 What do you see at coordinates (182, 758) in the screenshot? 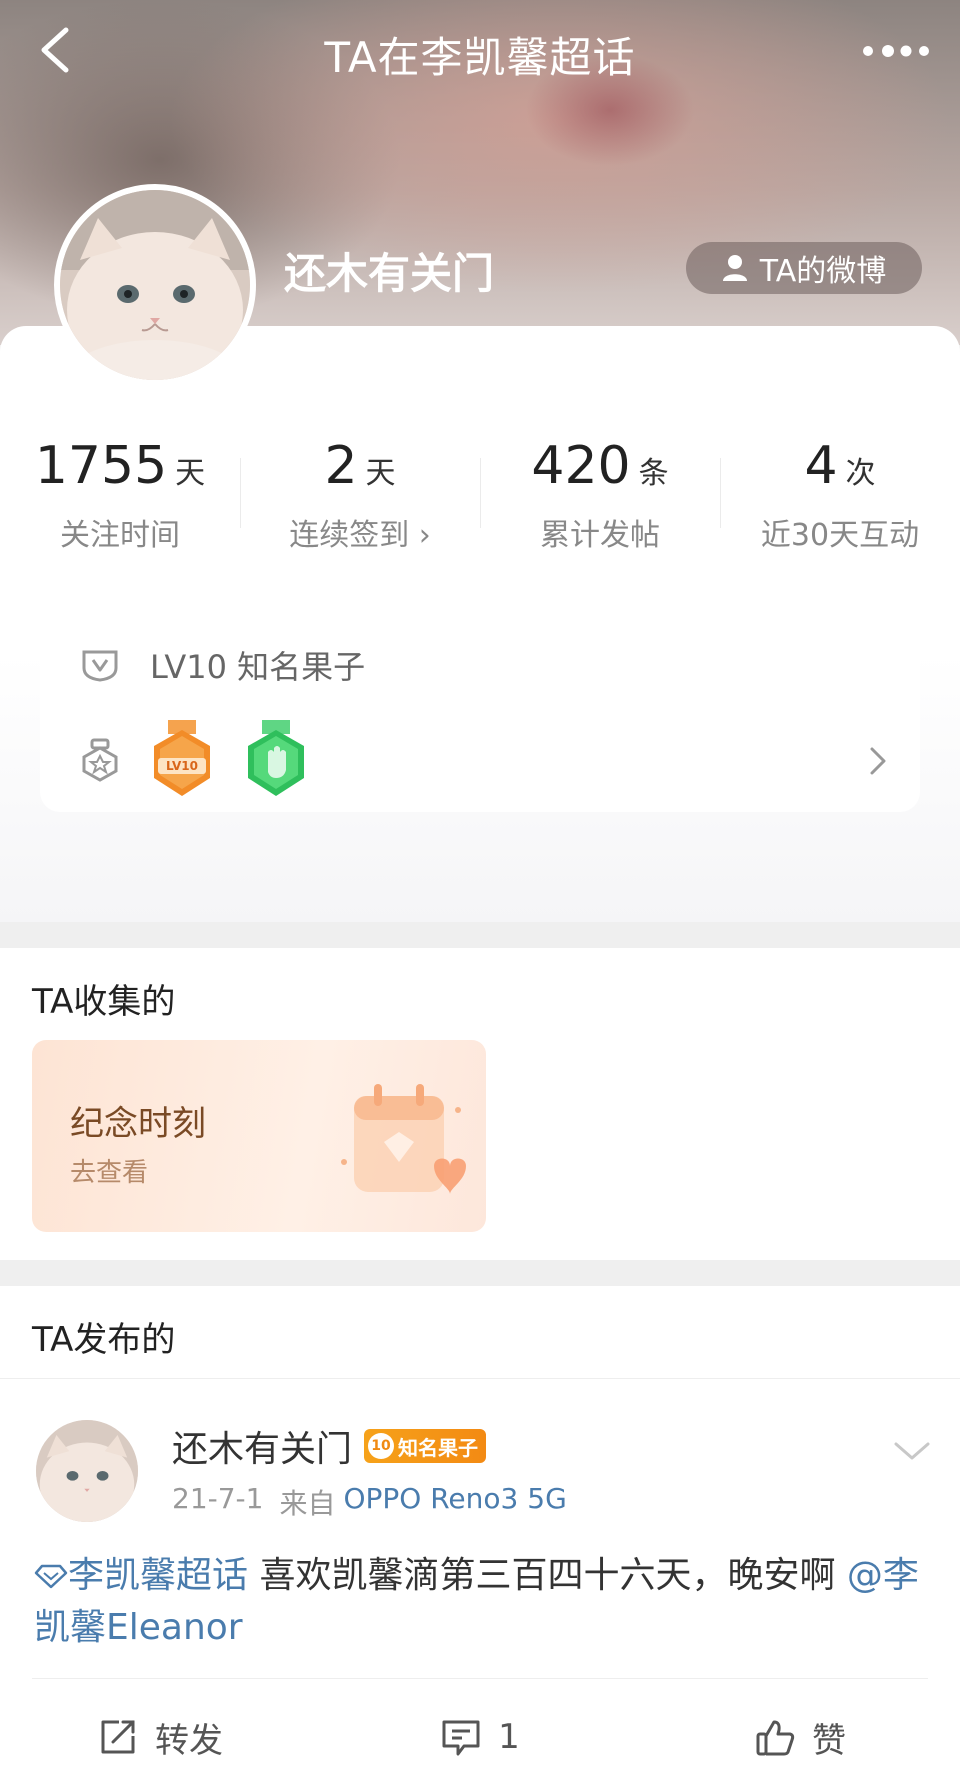
I see `lv10-badge-icon: LV10` at bounding box center [182, 758].